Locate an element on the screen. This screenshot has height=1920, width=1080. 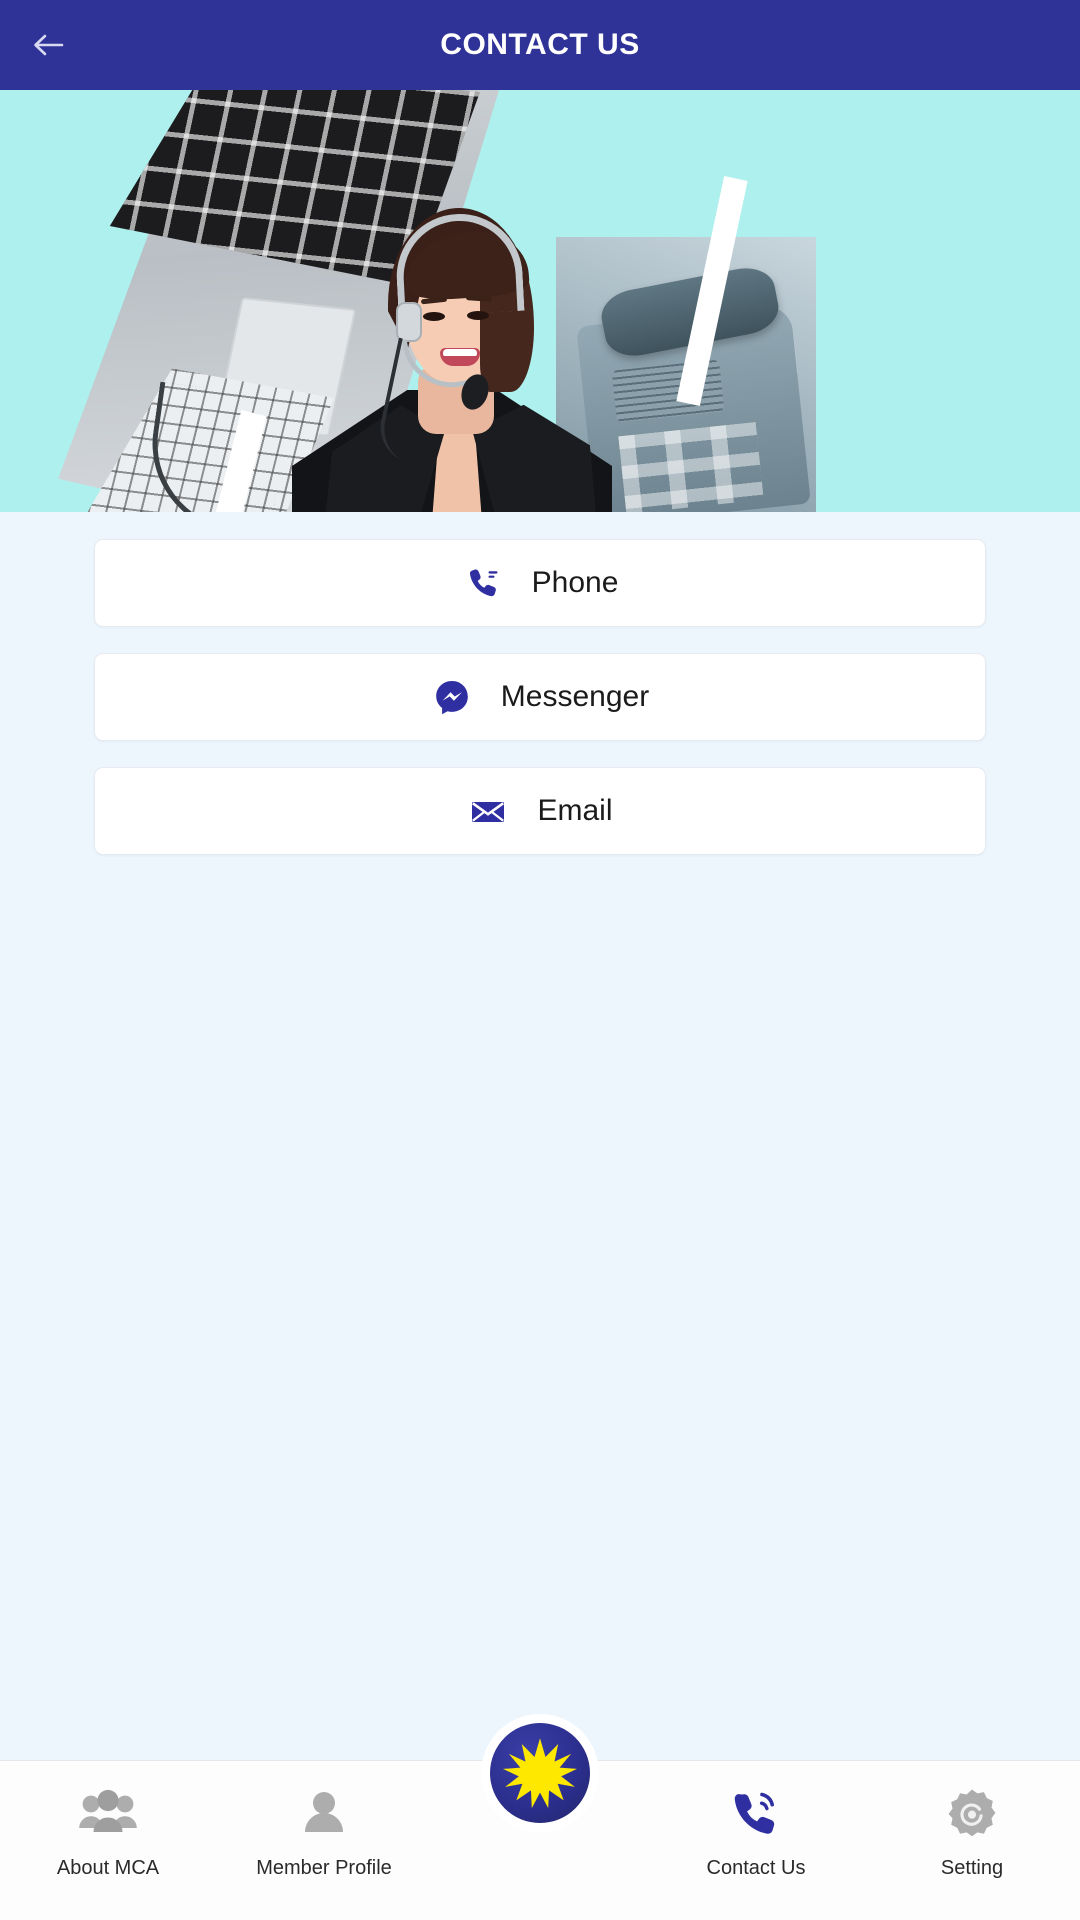
desk-phone-keypad is located at coordinates (691, 467).